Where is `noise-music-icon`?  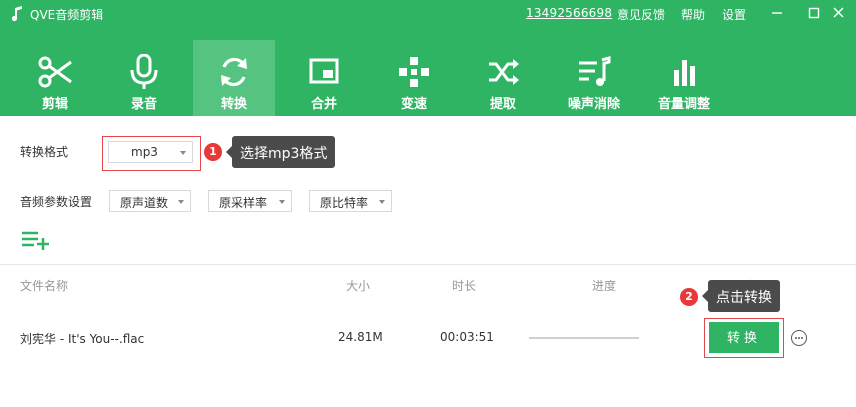
noise-music-icon is located at coordinates (595, 71).